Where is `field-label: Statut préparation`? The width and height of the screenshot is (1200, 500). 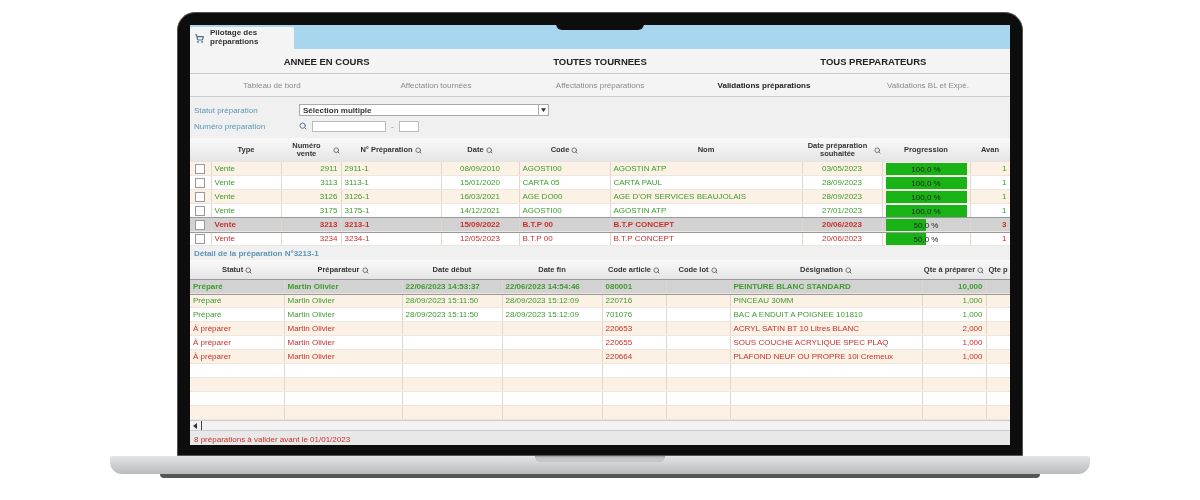
field-label: Statut préparation is located at coordinates (226, 110).